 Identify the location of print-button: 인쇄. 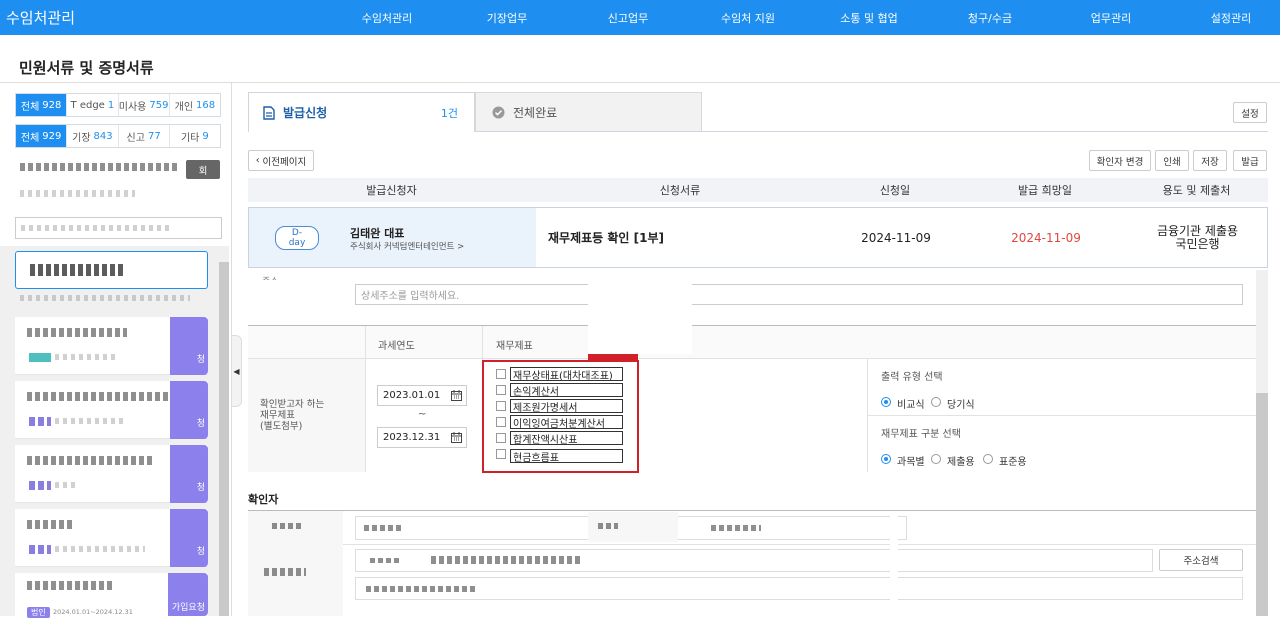
(1172, 160).